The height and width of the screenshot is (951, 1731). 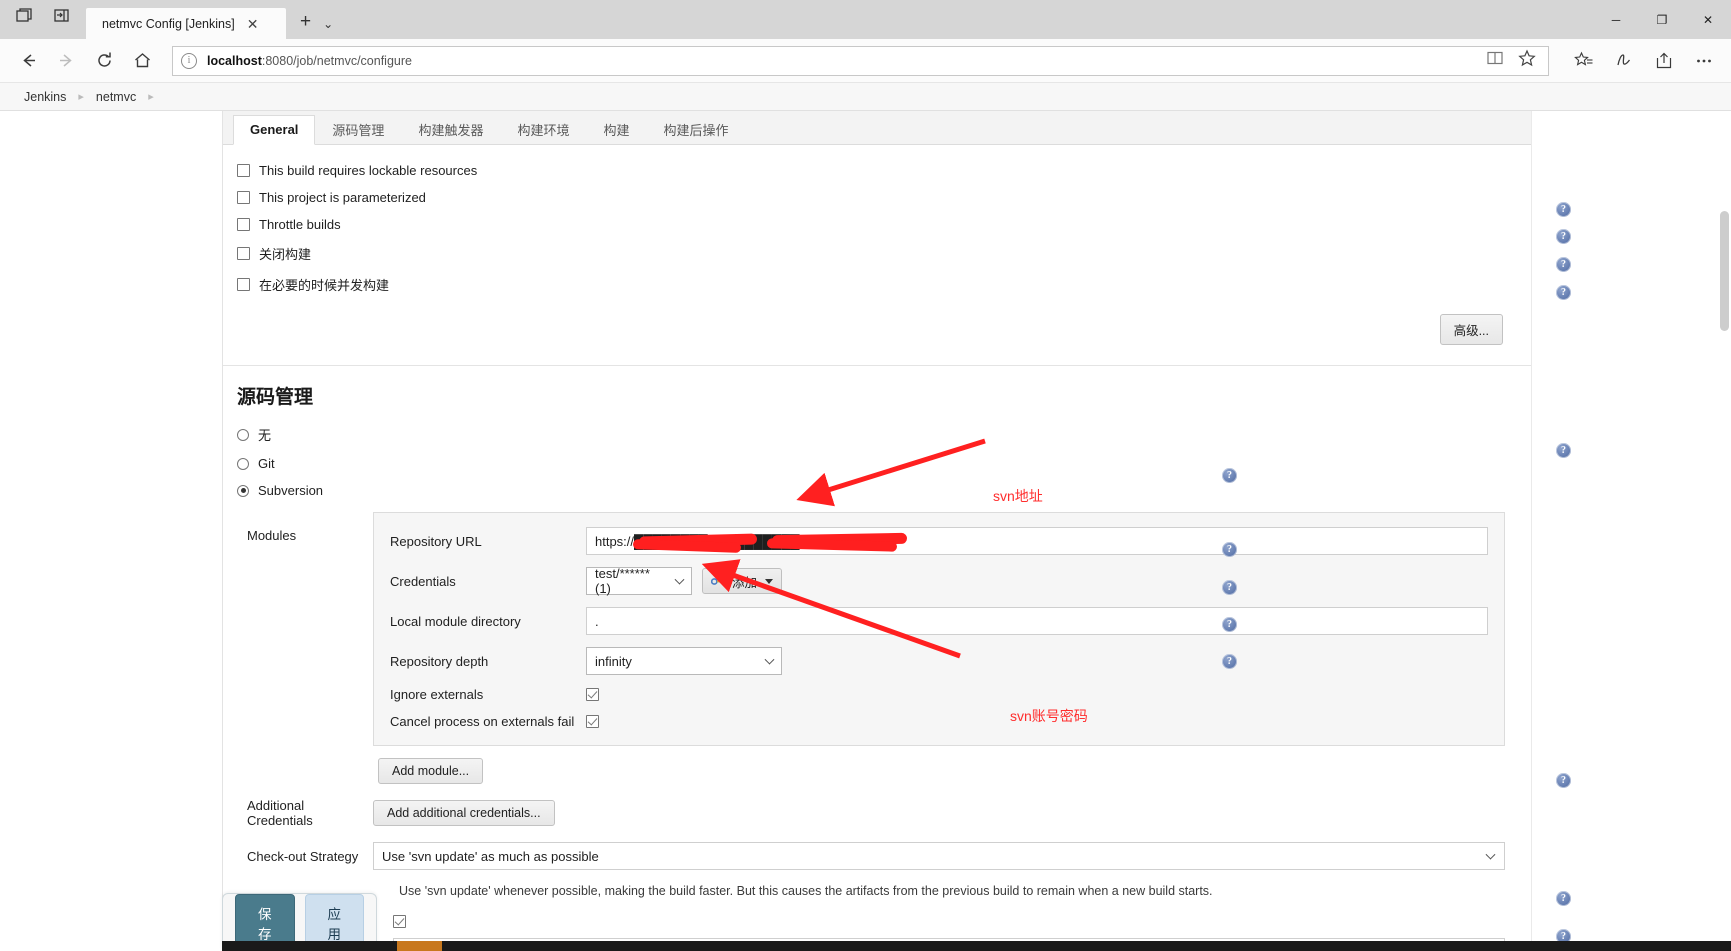 I want to click on forward-icon, so click(x=66, y=61).